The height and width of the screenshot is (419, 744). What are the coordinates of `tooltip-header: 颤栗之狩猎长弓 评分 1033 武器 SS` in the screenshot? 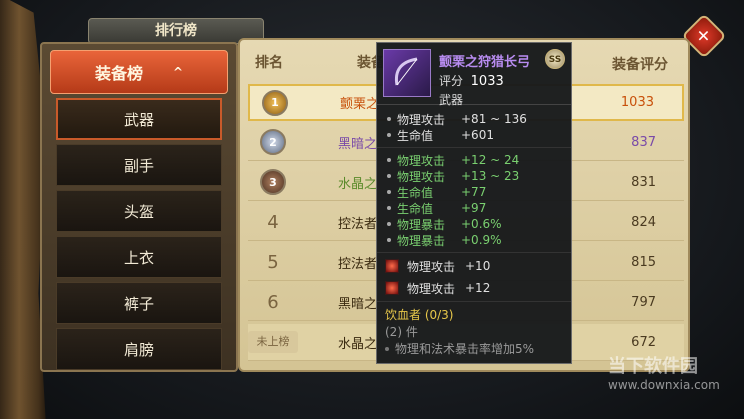 It's located at (474, 75).